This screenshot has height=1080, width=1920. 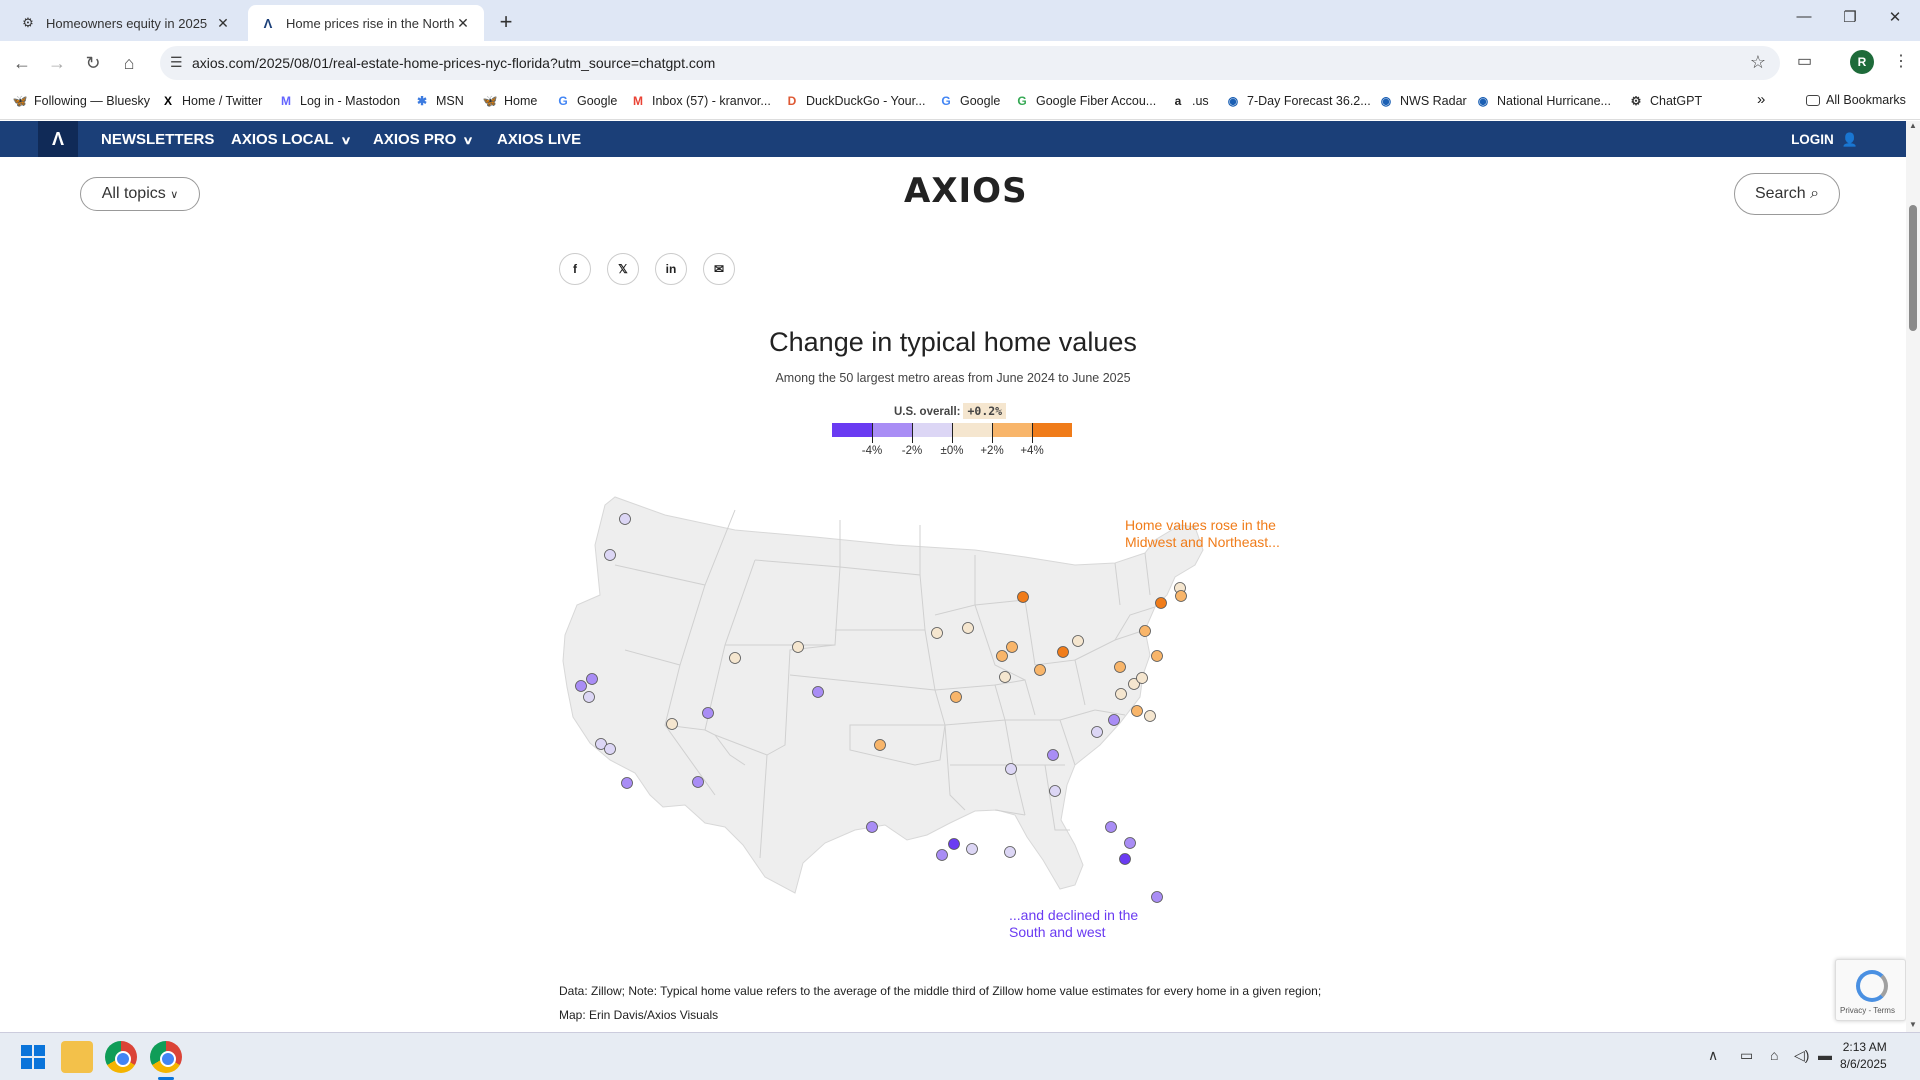 What do you see at coordinates (1913, 127) in the screenshot?
I see `scroll-up-icon: ▲` at bounding box center [1913, 127].